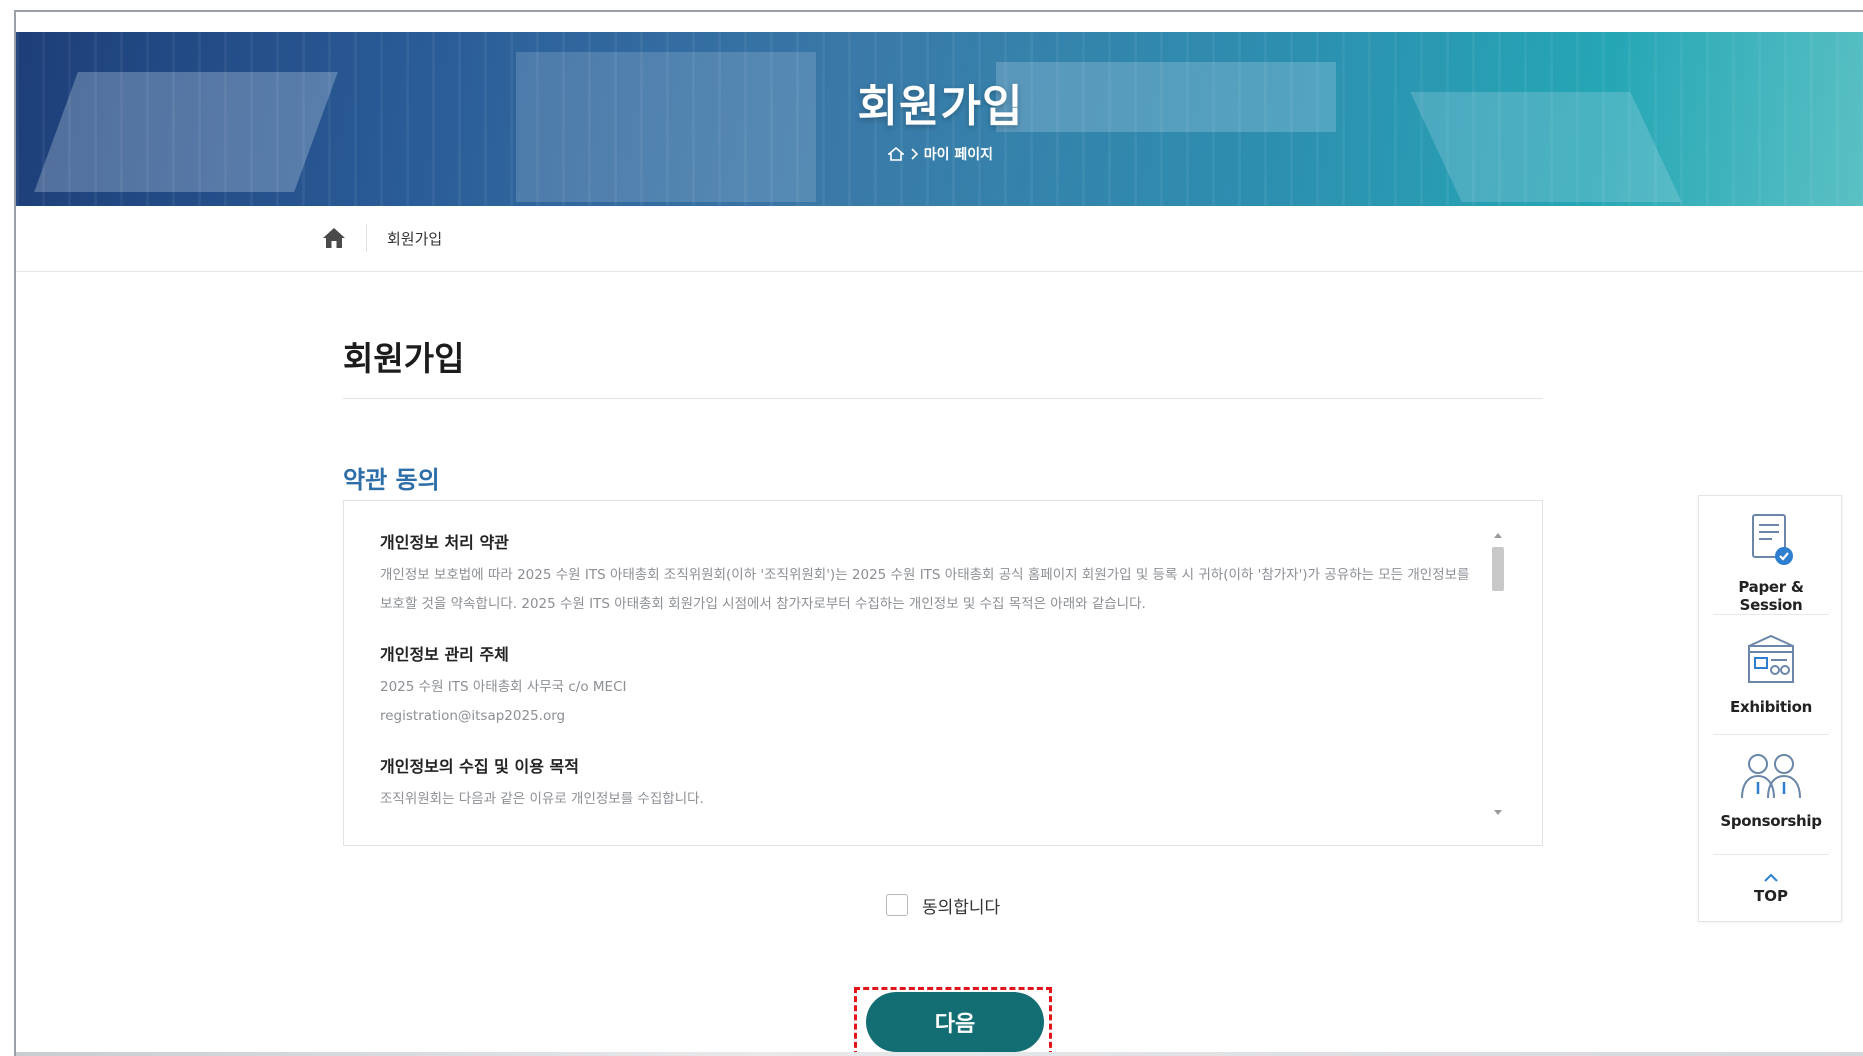 This screenshot has height=1056, width=1863. I want to click on scroll-top-label: TOP, so click(1771, 896).